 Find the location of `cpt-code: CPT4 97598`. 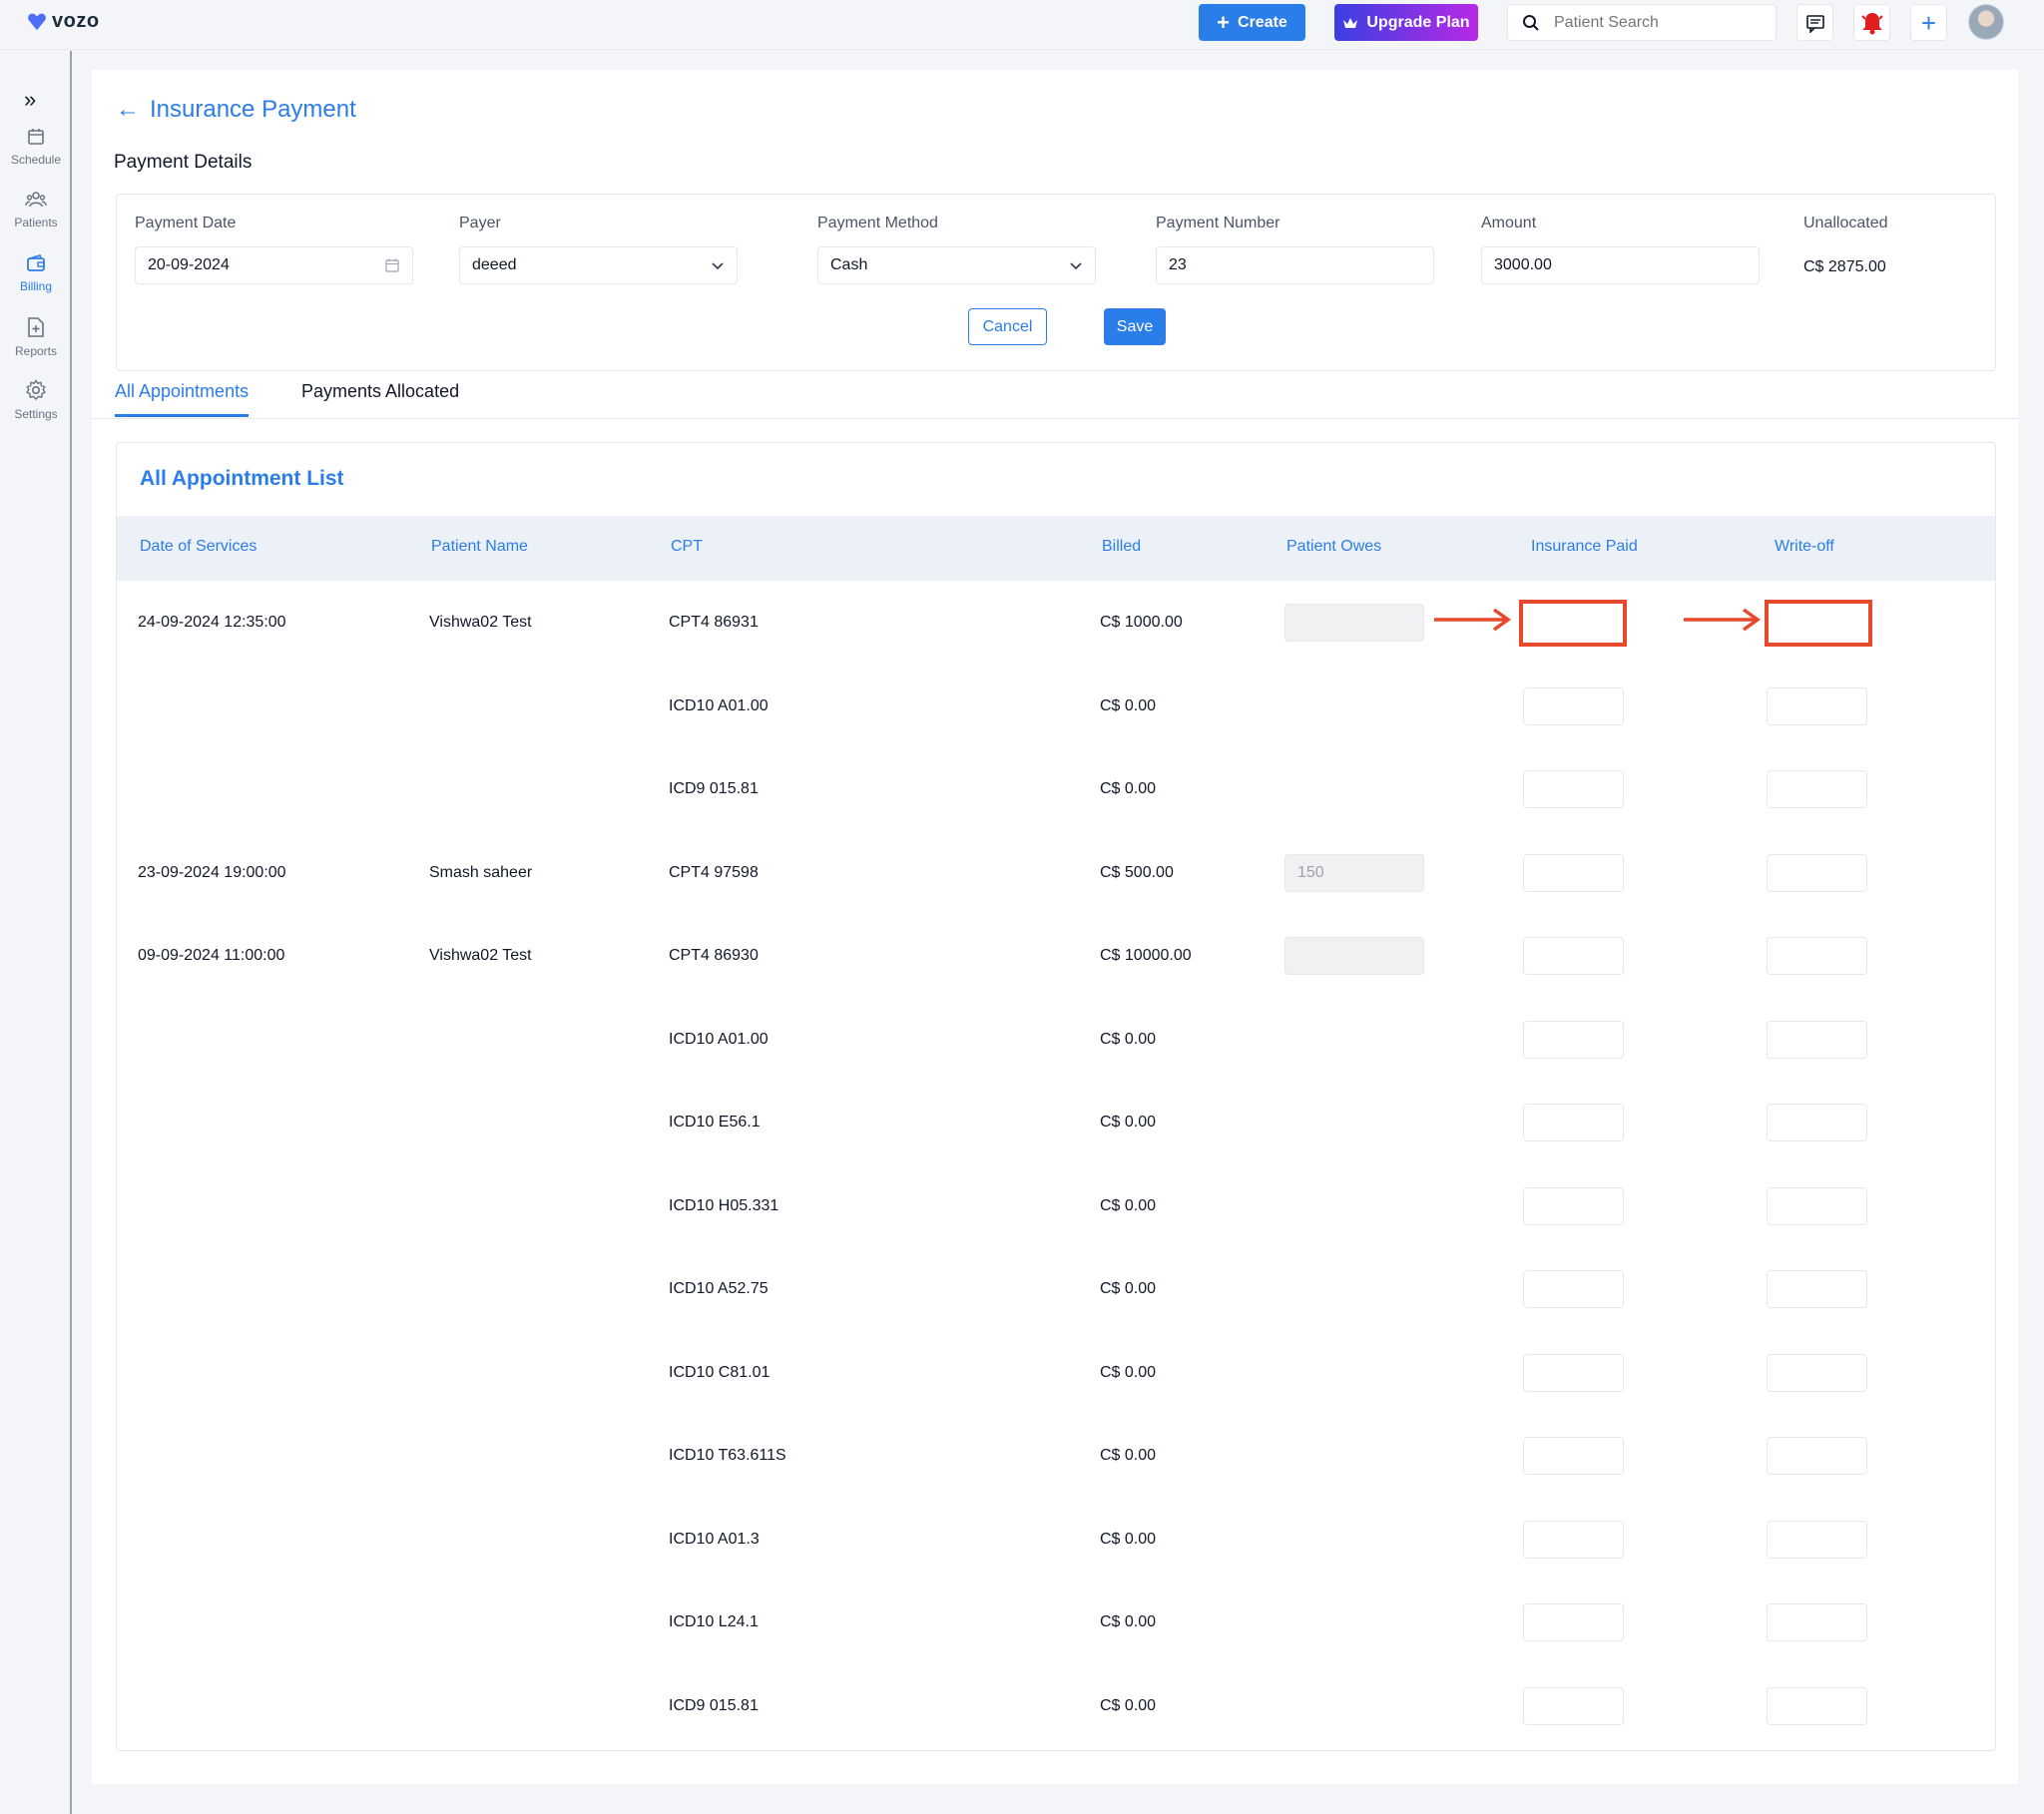

cpt-code: CPT4 97598 is located at coordinates (714, 872).